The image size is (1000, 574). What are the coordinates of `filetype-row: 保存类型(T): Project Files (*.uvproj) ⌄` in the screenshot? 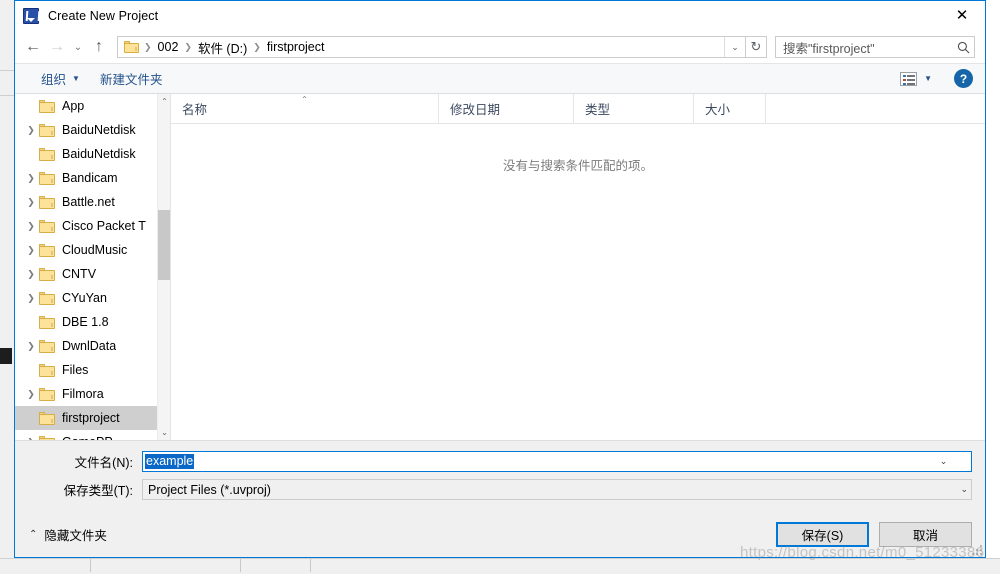 It's located at (500, 489).